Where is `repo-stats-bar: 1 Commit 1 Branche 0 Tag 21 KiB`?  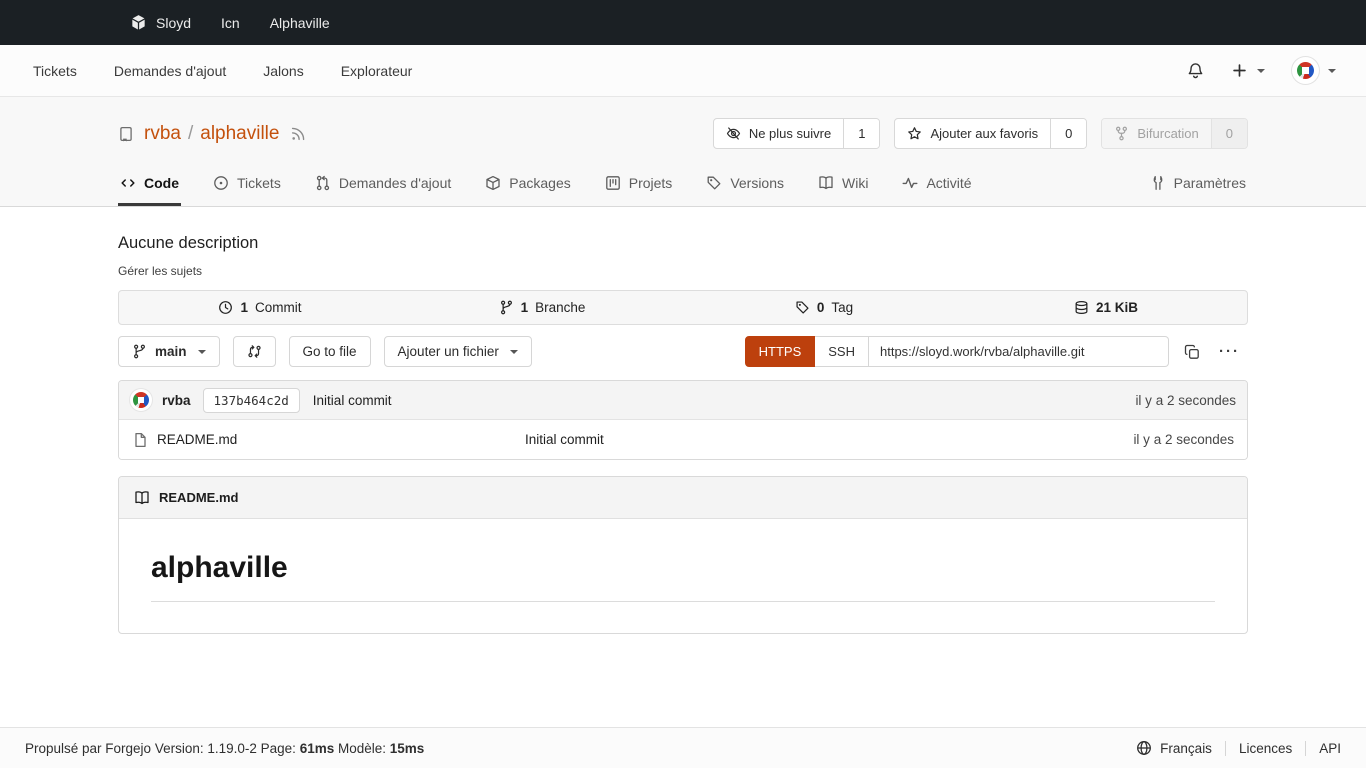 repo-stats-bar: 1 Commit 1 Branche 0 Tag 21 KiB is located at coordinates (683, 307).